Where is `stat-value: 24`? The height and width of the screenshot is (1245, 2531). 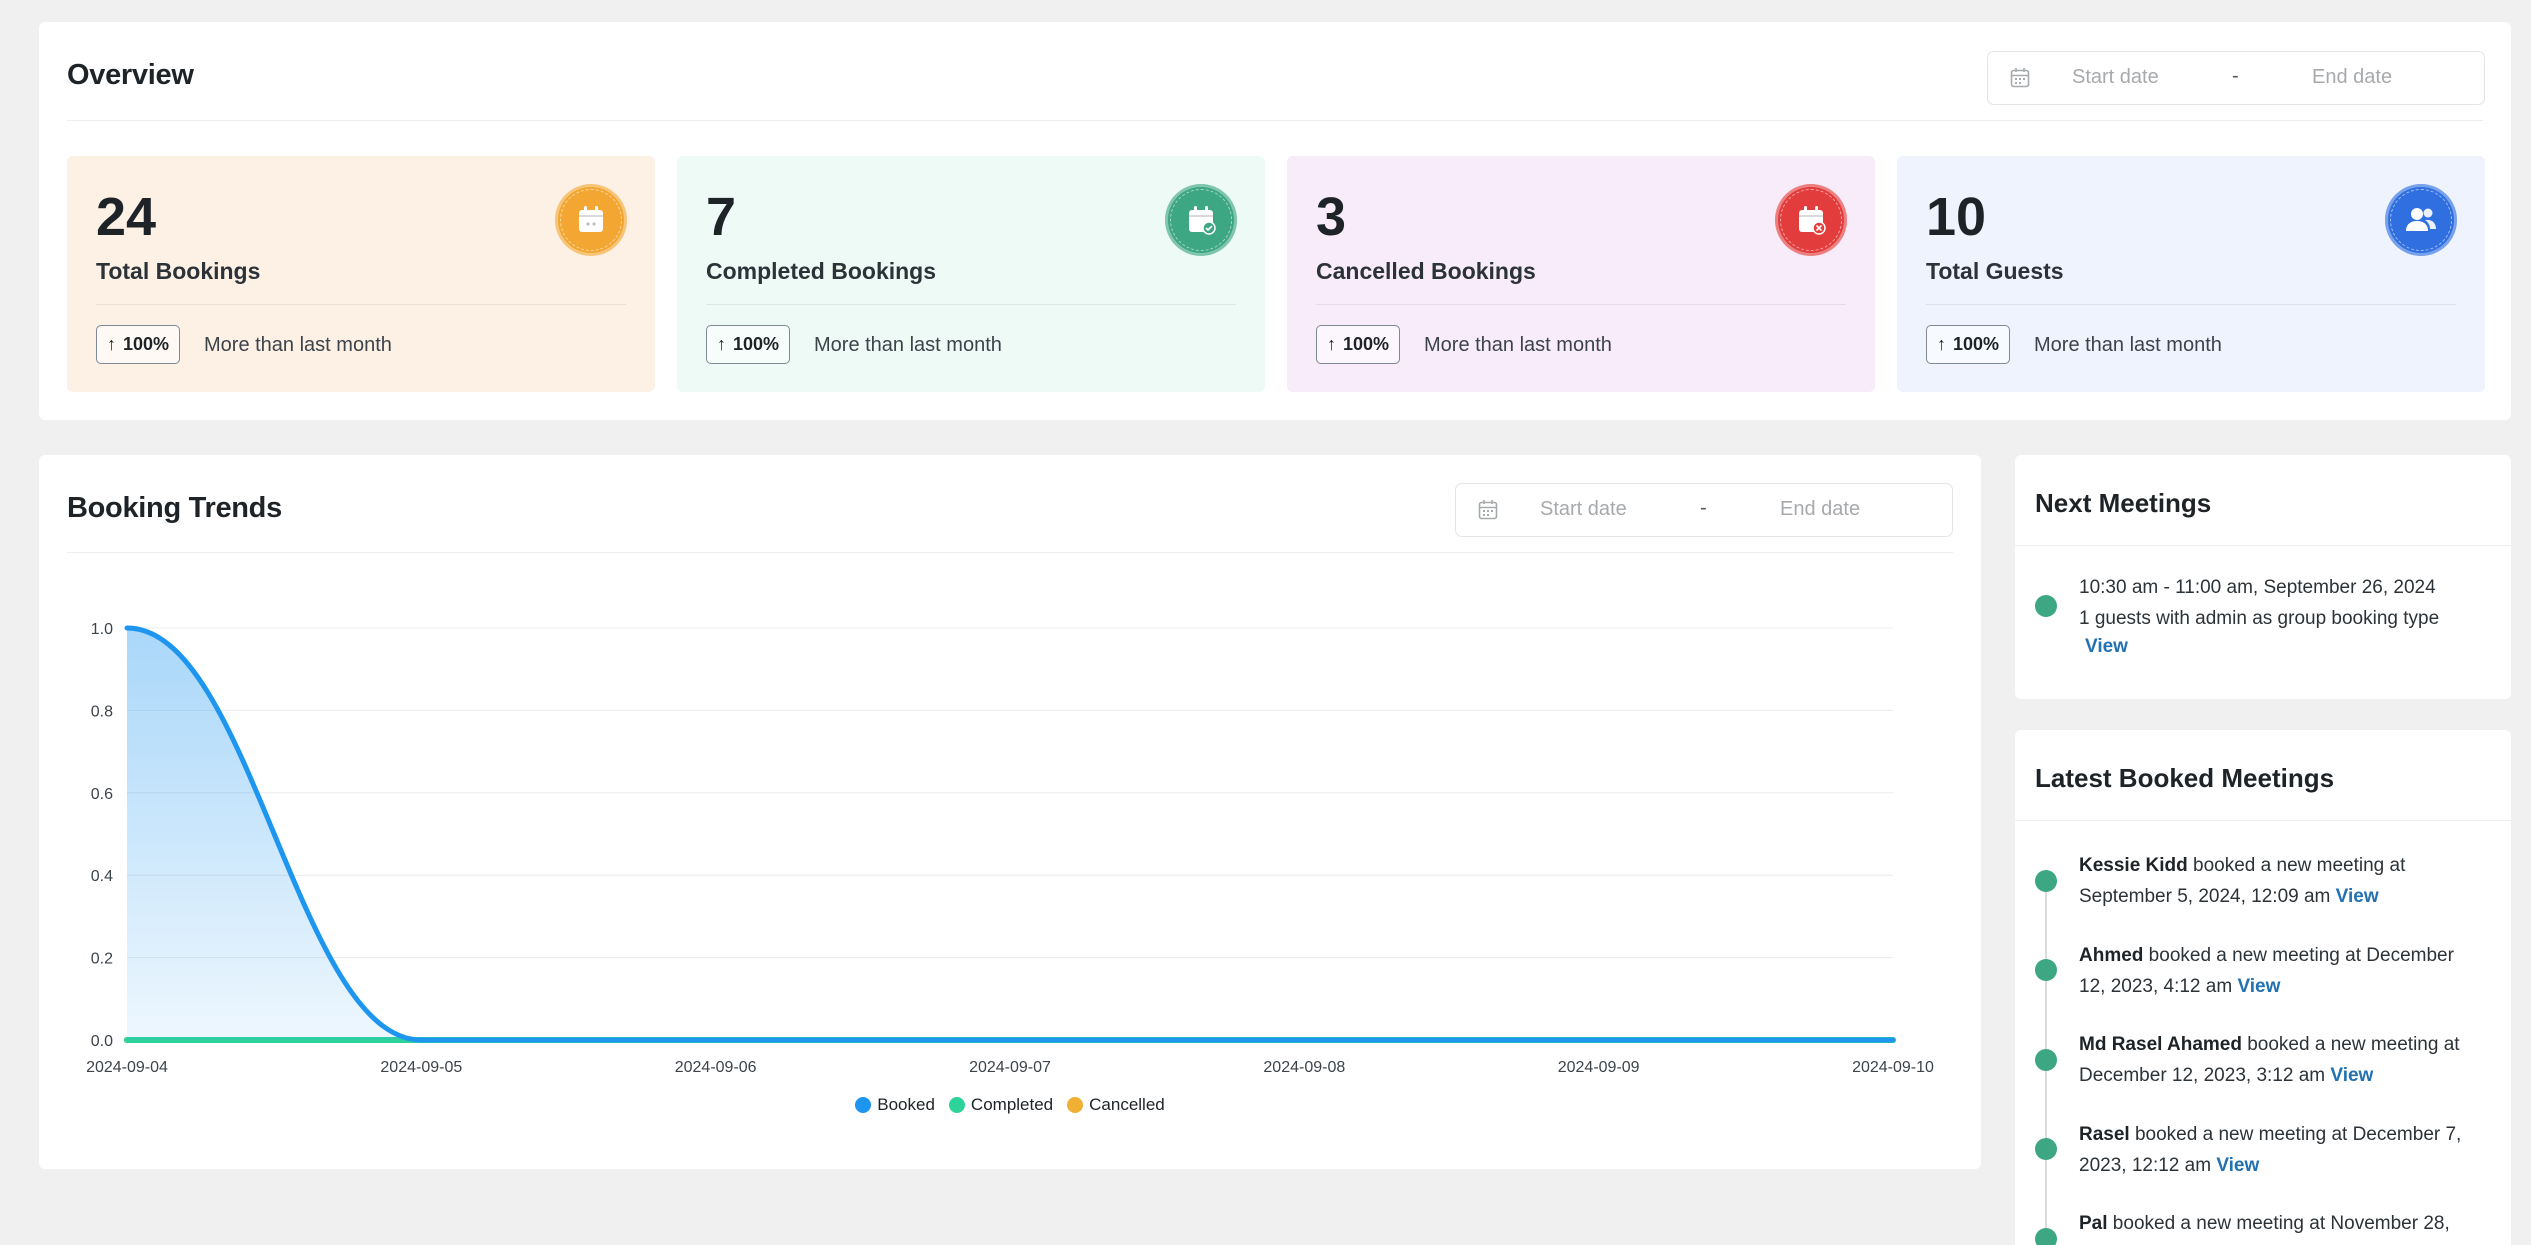 stat-value: 24 is located at coordinates (126, 217).